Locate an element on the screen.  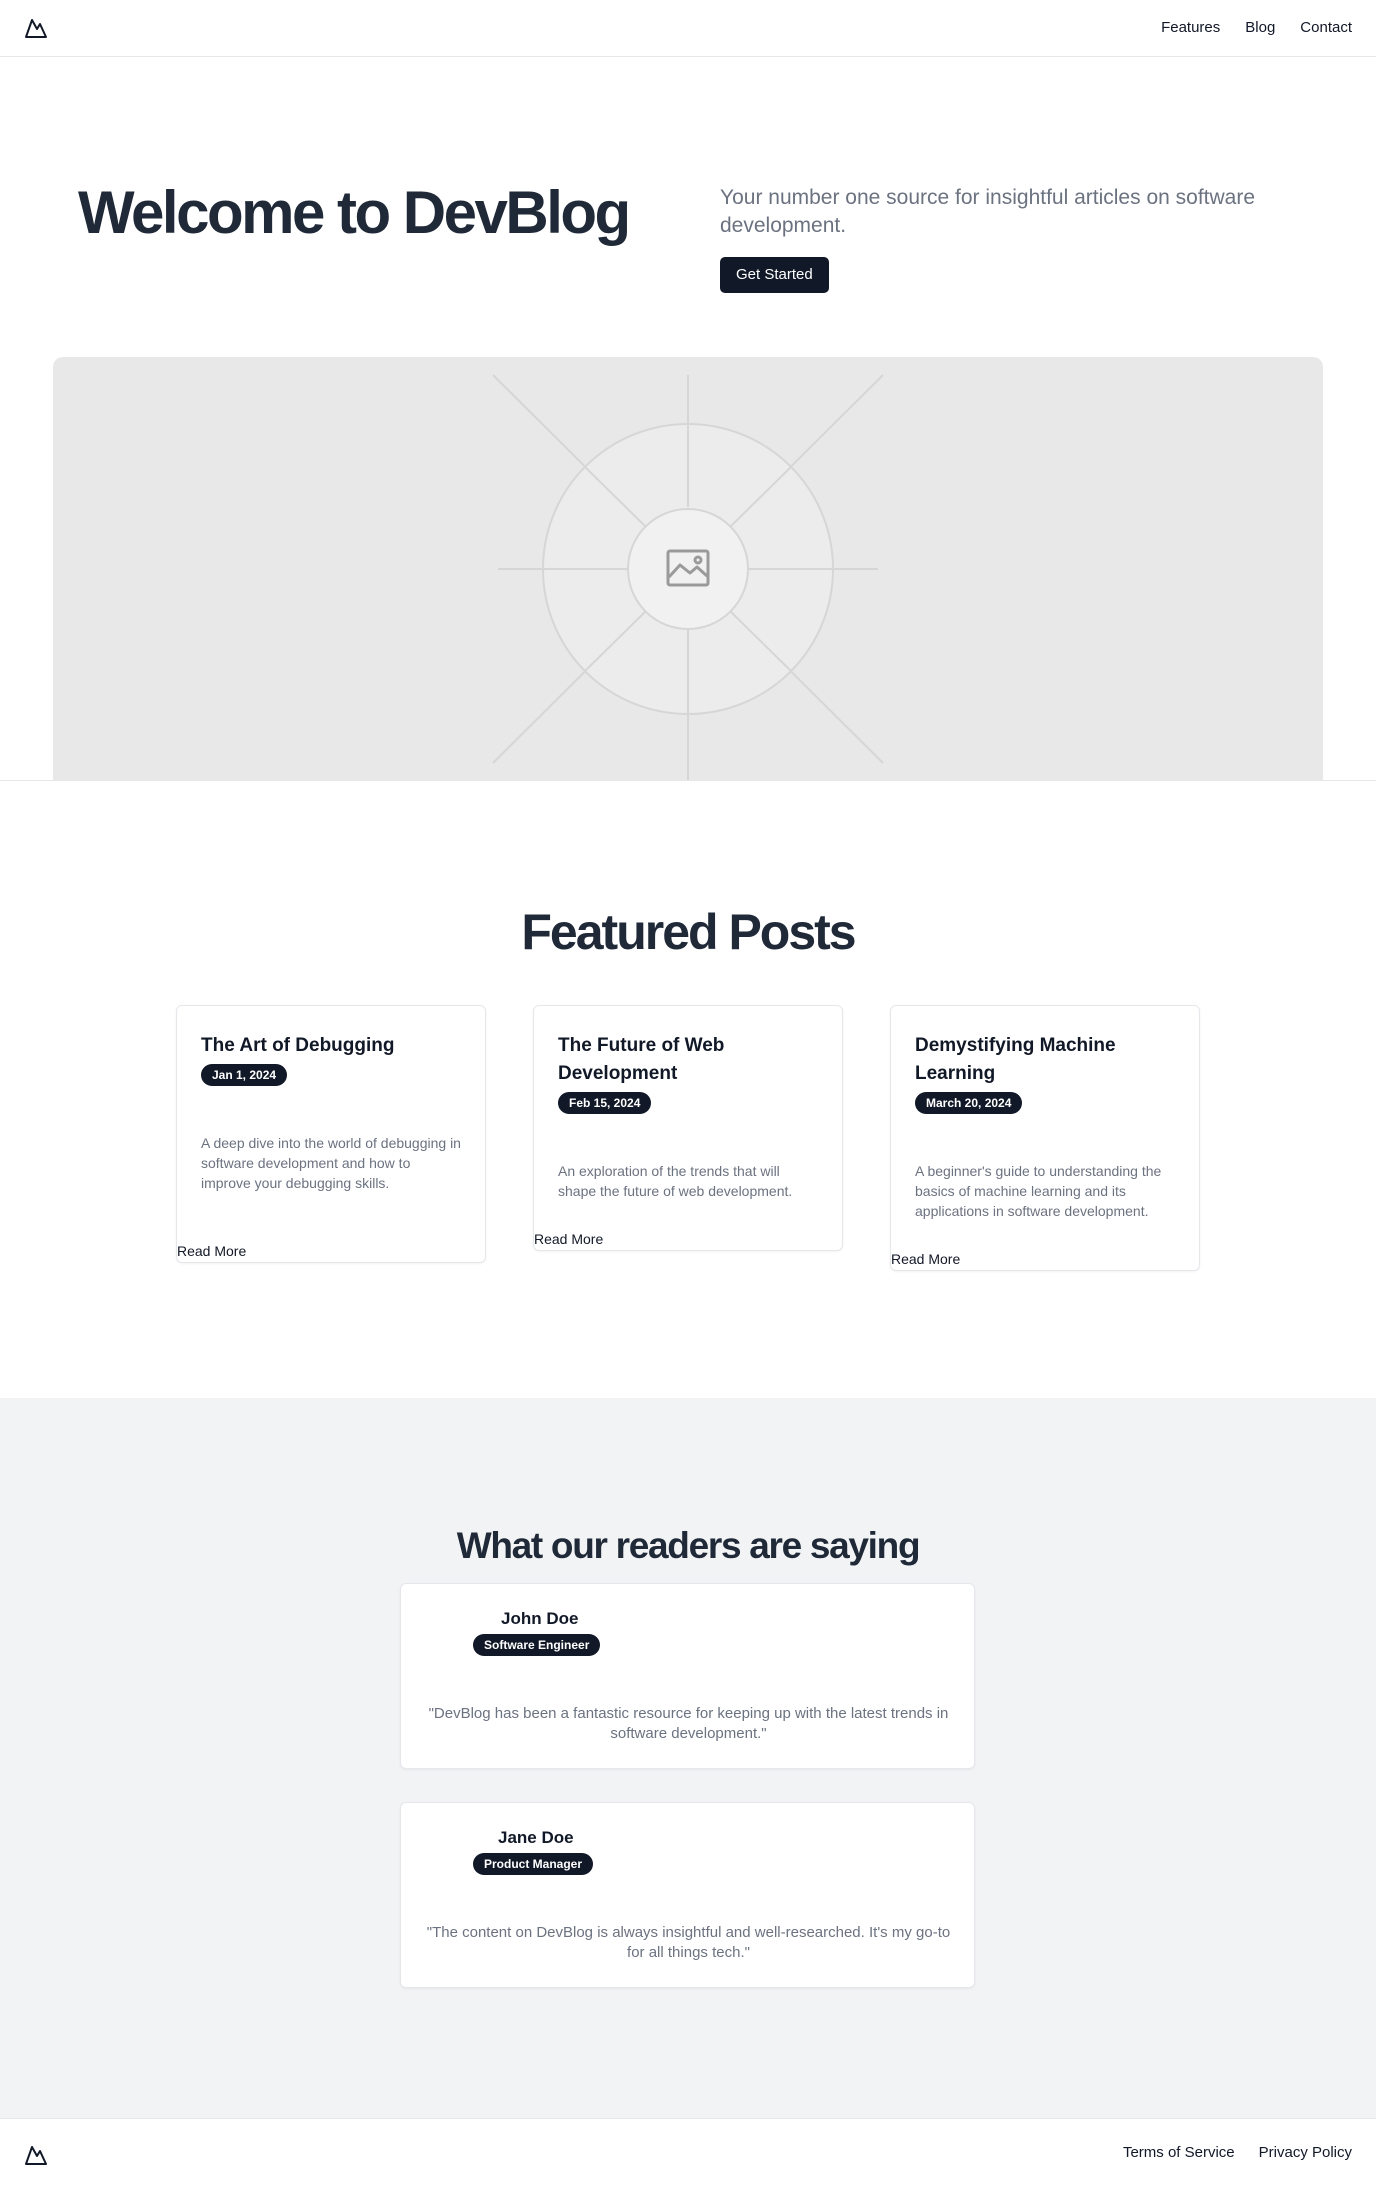
testimonial-name: John Doe is located at coordinates (540, 1618).